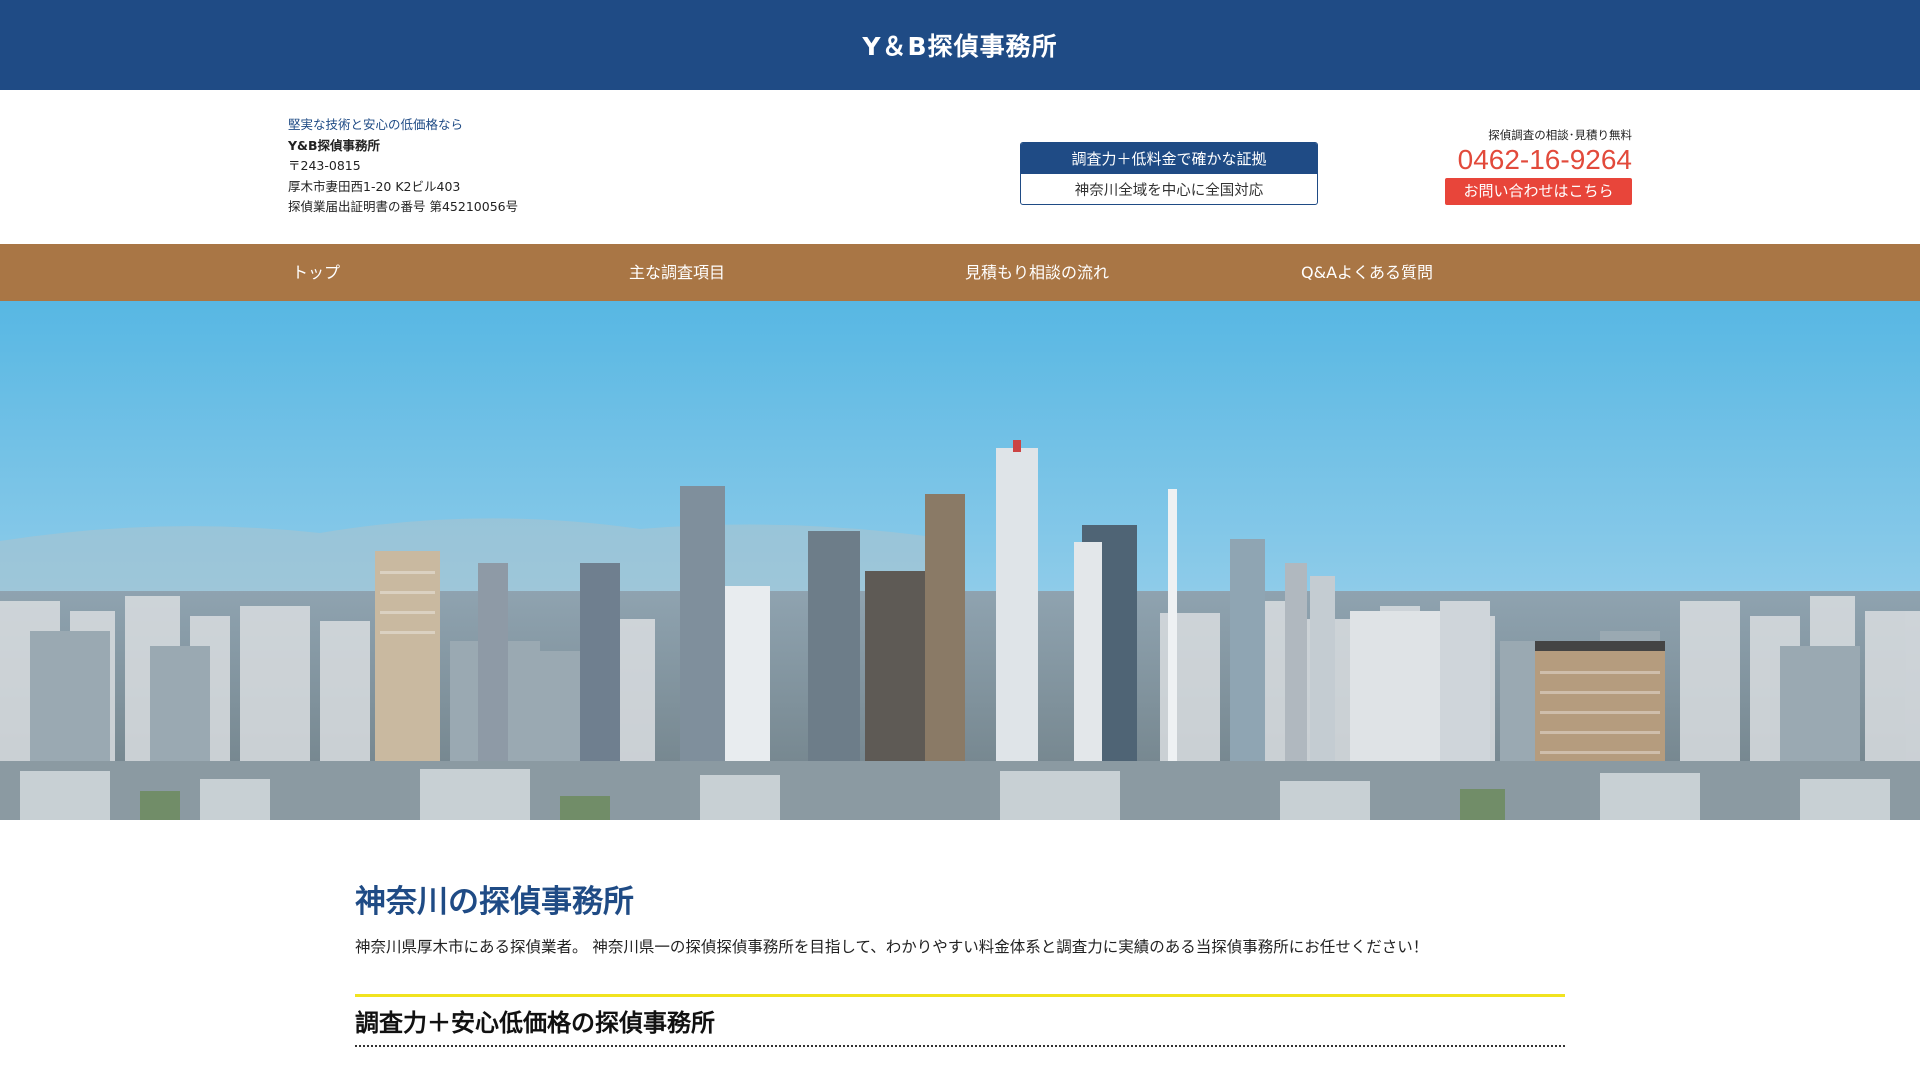 The height and width of the screenshot is (1080, 1920). Describe the element at coordinates (1531, 160) in the screenshot. I see `phone-number: 0462-16-9264` at that location.